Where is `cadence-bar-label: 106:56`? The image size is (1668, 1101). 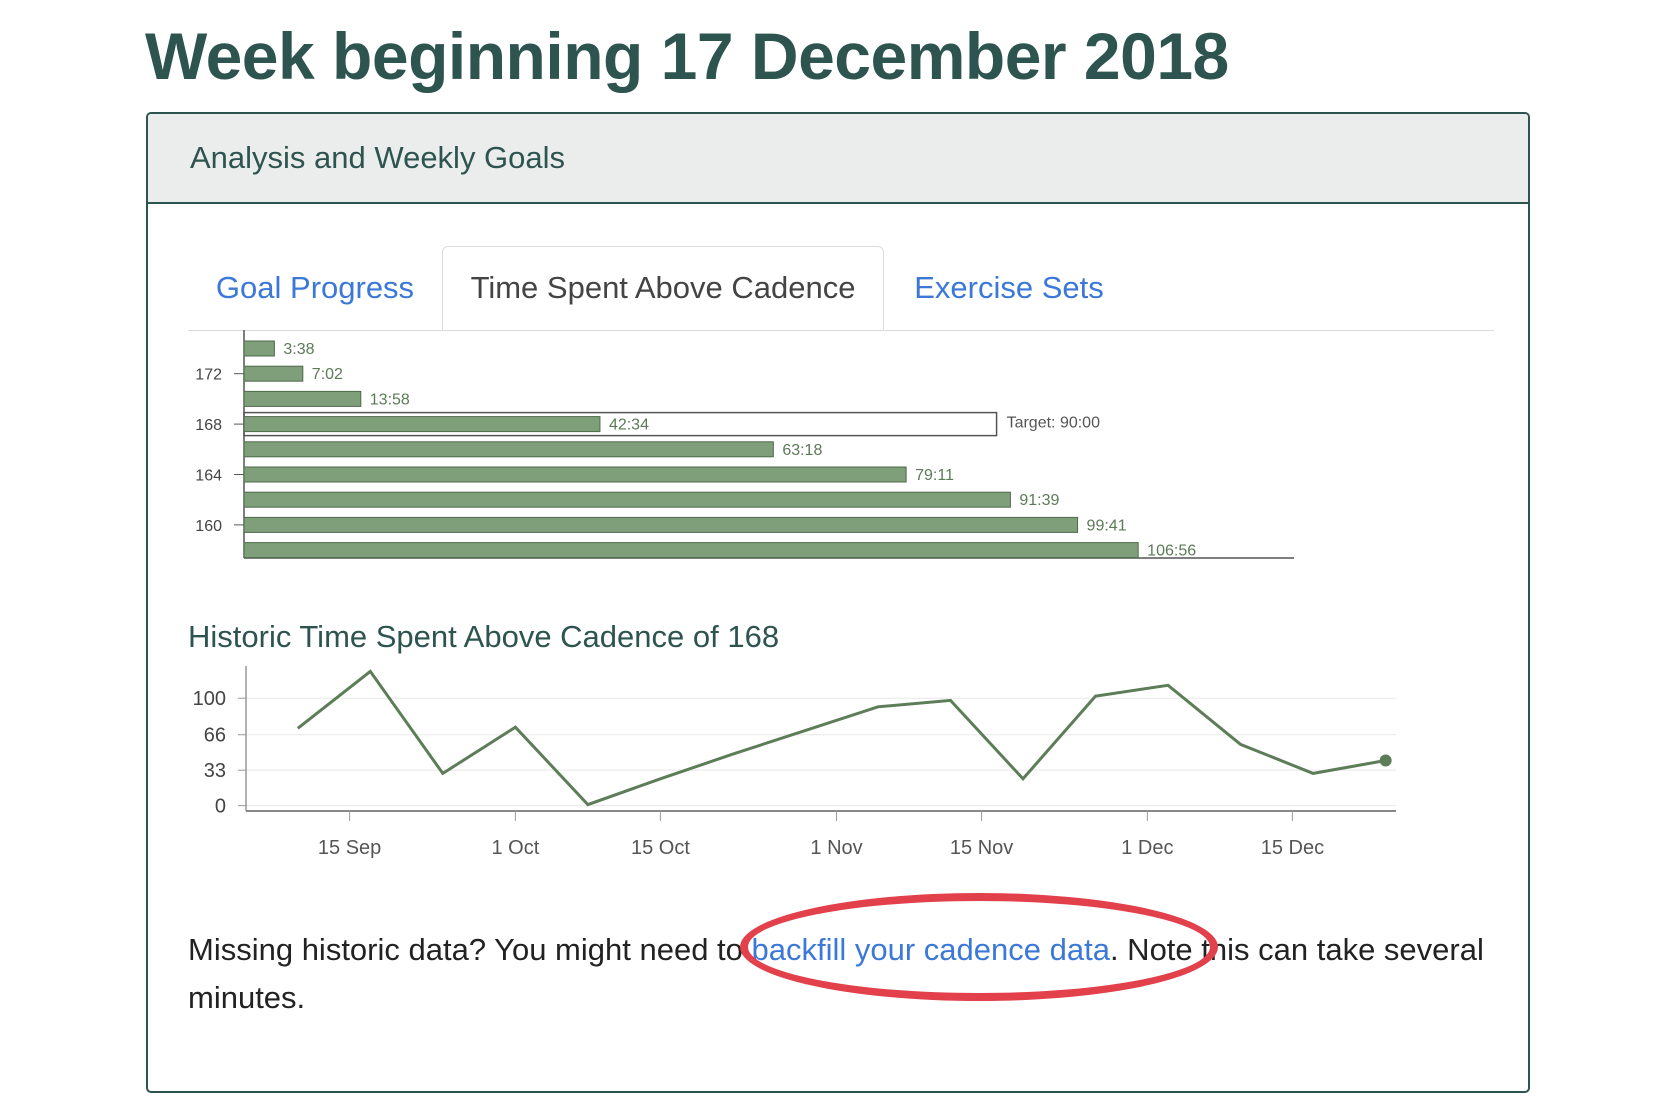
cadence-bar-label: 106:56 is located at coordinates (1171, 551).